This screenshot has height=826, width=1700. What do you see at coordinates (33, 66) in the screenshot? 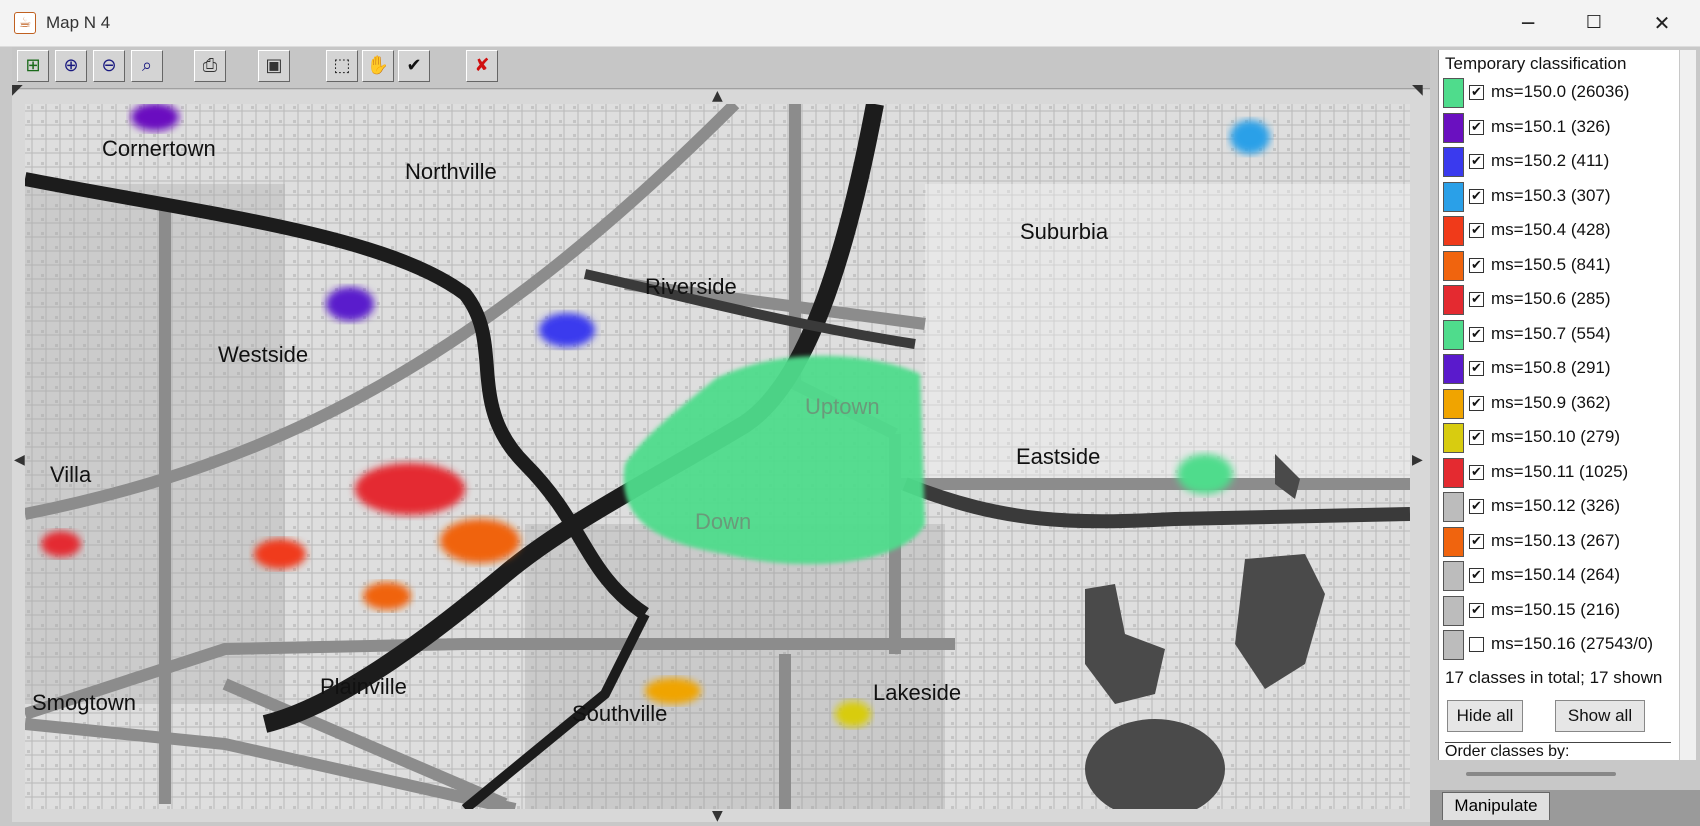
I see `fit-map-button: ⊞` at bounding box center [33, 66].